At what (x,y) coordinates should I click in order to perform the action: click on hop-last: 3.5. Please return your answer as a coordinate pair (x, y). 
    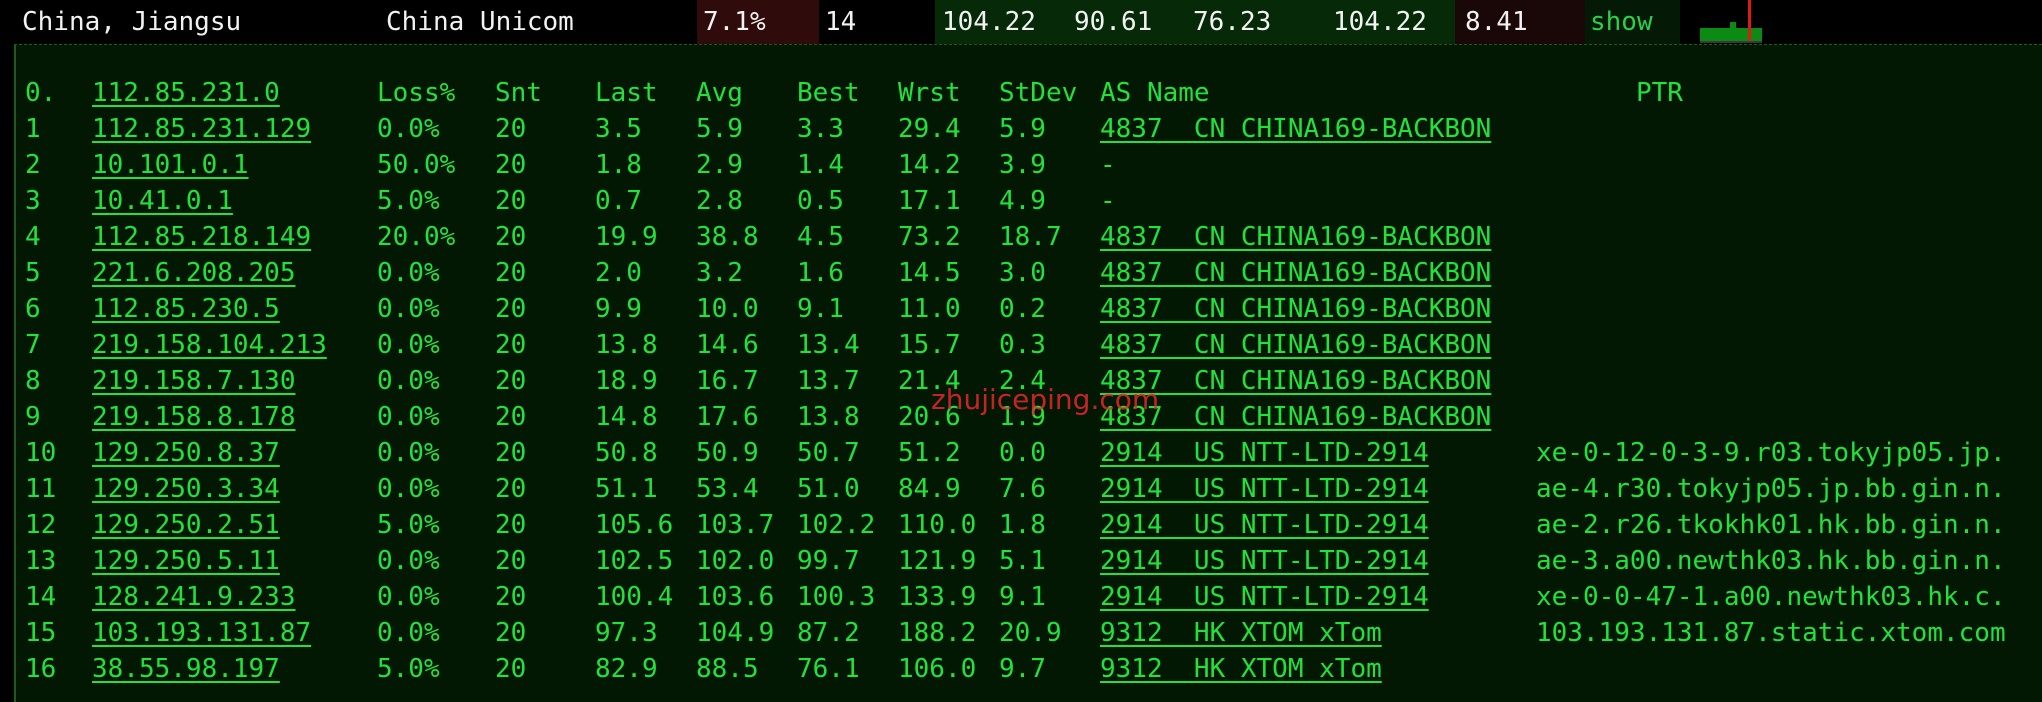
    Looking at the image, I should click on (618, 129).